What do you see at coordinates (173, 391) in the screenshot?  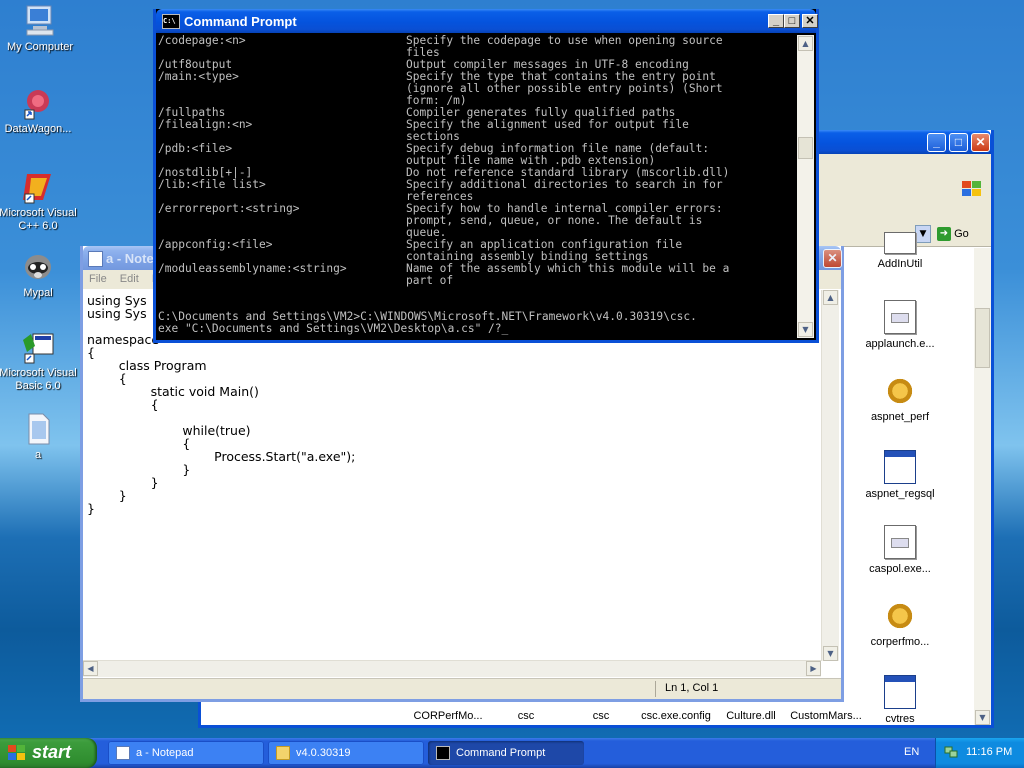 I see `code-line: static void Main()` at bounding box center [173, 391].